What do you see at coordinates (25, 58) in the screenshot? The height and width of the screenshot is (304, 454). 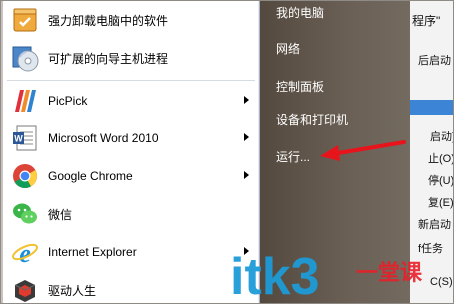 I see `wizard-disc-icon` at bounding box center [25, 58].